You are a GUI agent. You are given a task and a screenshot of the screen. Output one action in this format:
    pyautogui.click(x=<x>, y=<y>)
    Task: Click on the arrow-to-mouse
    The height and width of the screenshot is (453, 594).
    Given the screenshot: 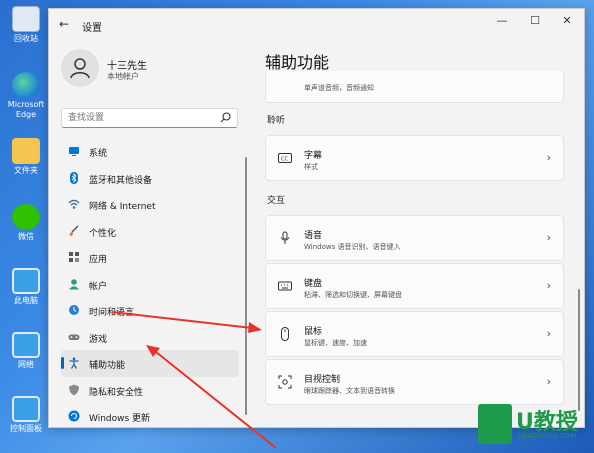 What is the action you would take?
    pyautogui.click(x=182, y=320)
    